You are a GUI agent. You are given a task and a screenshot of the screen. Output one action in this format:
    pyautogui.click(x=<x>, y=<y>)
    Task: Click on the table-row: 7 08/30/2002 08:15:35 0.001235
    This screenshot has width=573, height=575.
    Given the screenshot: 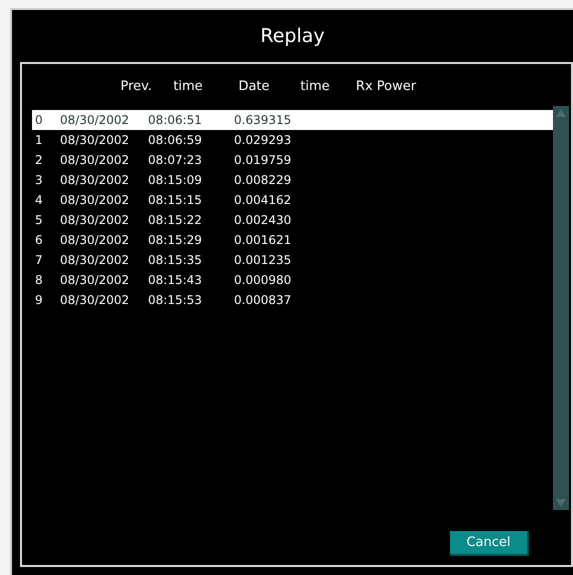 What is the action you would take?
    pyautogui.click(x=292, y=260)
    